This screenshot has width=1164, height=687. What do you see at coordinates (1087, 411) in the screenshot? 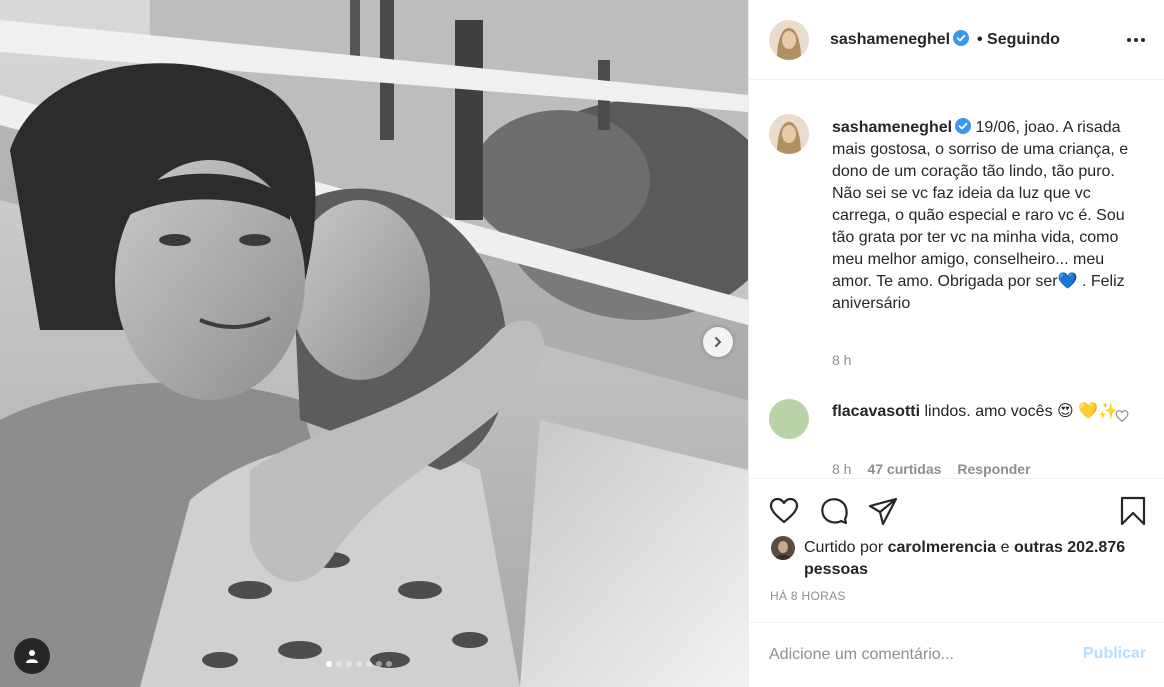
I see `comment-emojis: 😍 💛✨` at bounding box center [1087, 411].